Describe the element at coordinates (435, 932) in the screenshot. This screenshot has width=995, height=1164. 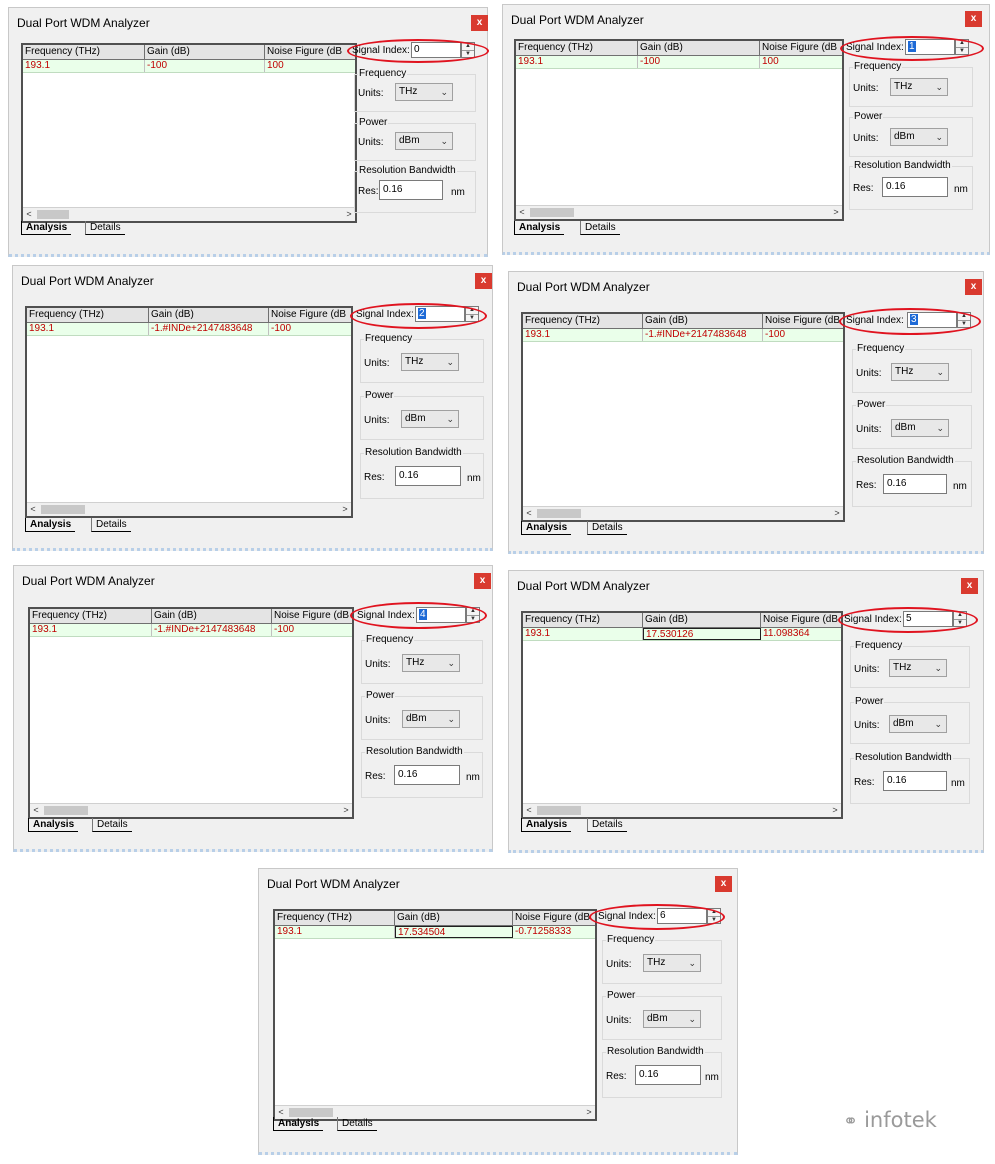
I see `table-row: 193.1 17.534504 -0.71258333` at that location.